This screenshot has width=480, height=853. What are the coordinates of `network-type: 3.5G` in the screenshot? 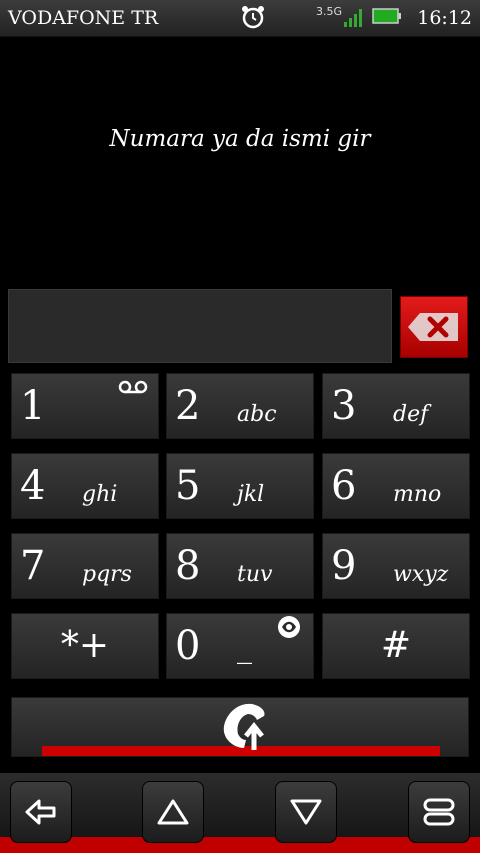 It's located at (329, 11).